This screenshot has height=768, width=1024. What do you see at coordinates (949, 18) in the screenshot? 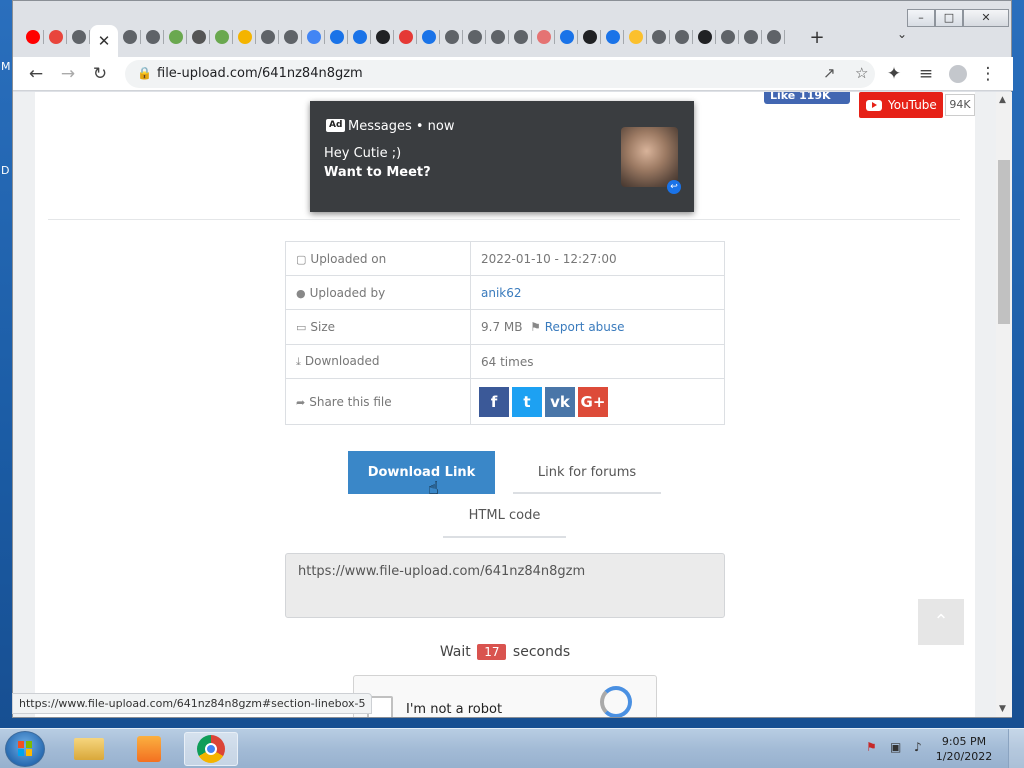
I see `maximize-button: □` at bounding box center [949, 18].